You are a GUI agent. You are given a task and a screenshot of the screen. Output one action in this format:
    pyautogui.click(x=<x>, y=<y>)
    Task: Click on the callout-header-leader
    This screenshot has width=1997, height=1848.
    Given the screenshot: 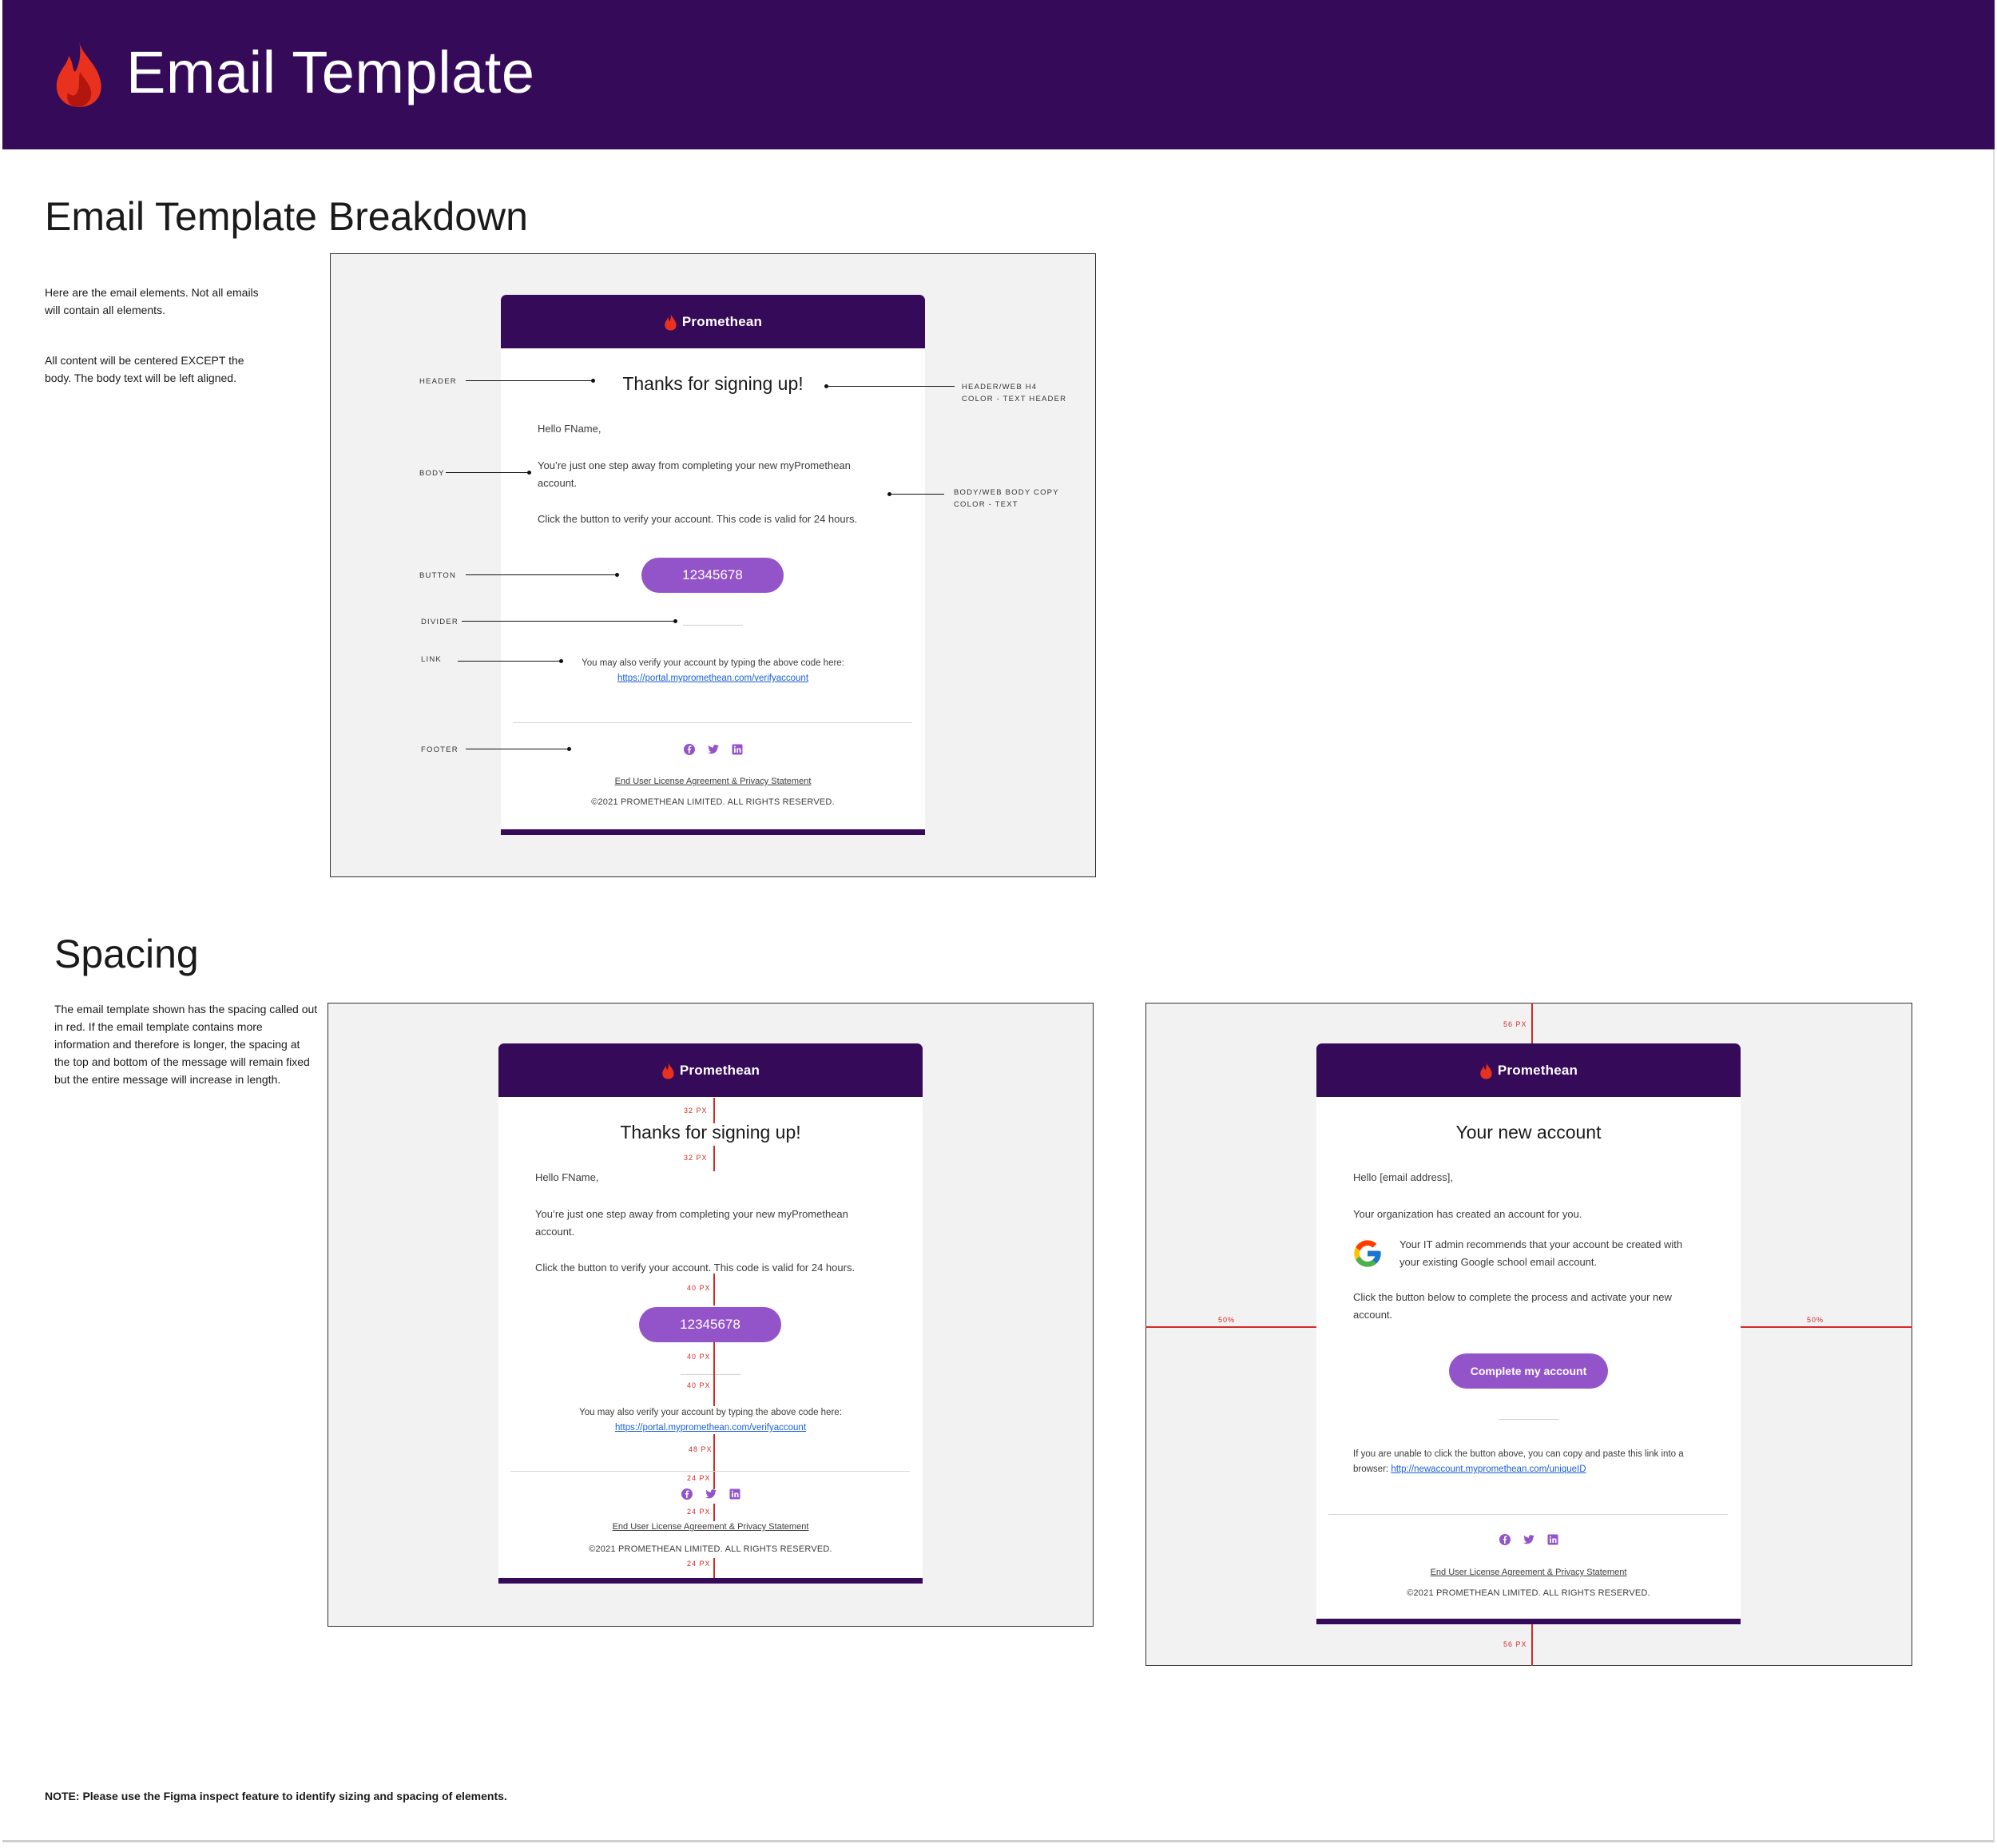 What is the action you would take?
    pyautogui.click(x=530, y=380)
    